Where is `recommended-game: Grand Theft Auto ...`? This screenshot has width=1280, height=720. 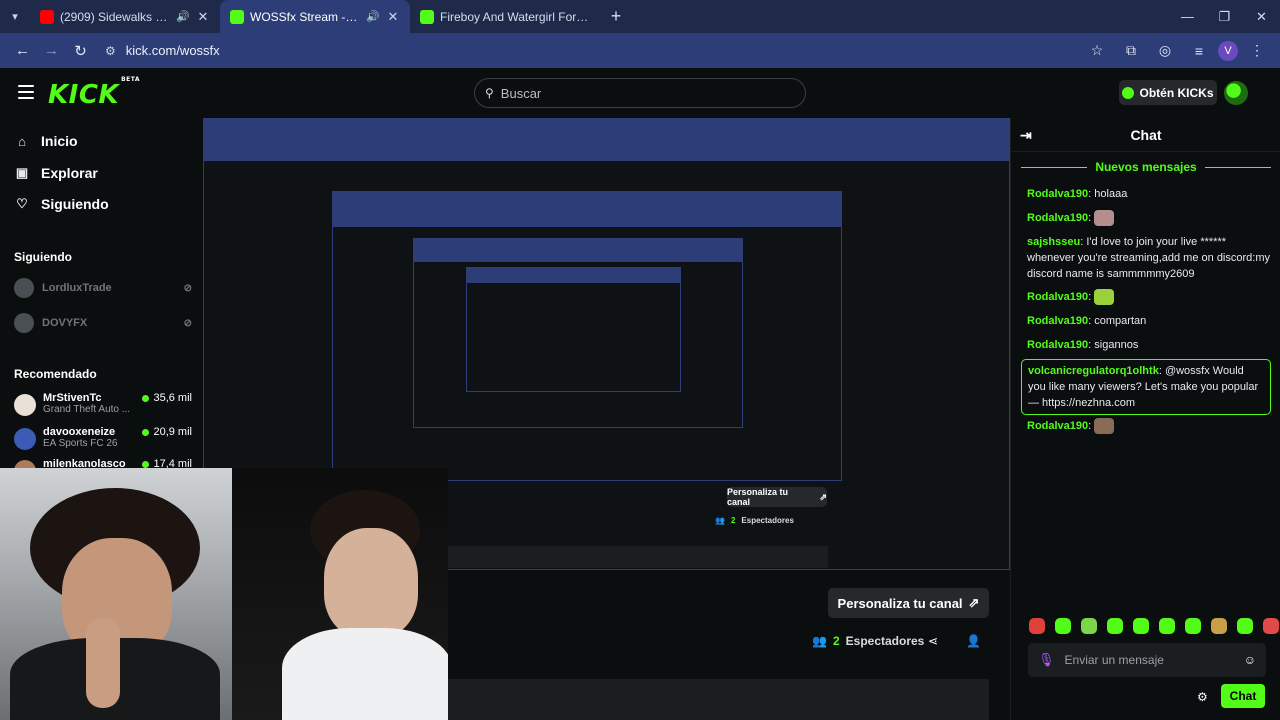 recommended-game: Grand Theft Auto ... is located at coordinates (87, 409).